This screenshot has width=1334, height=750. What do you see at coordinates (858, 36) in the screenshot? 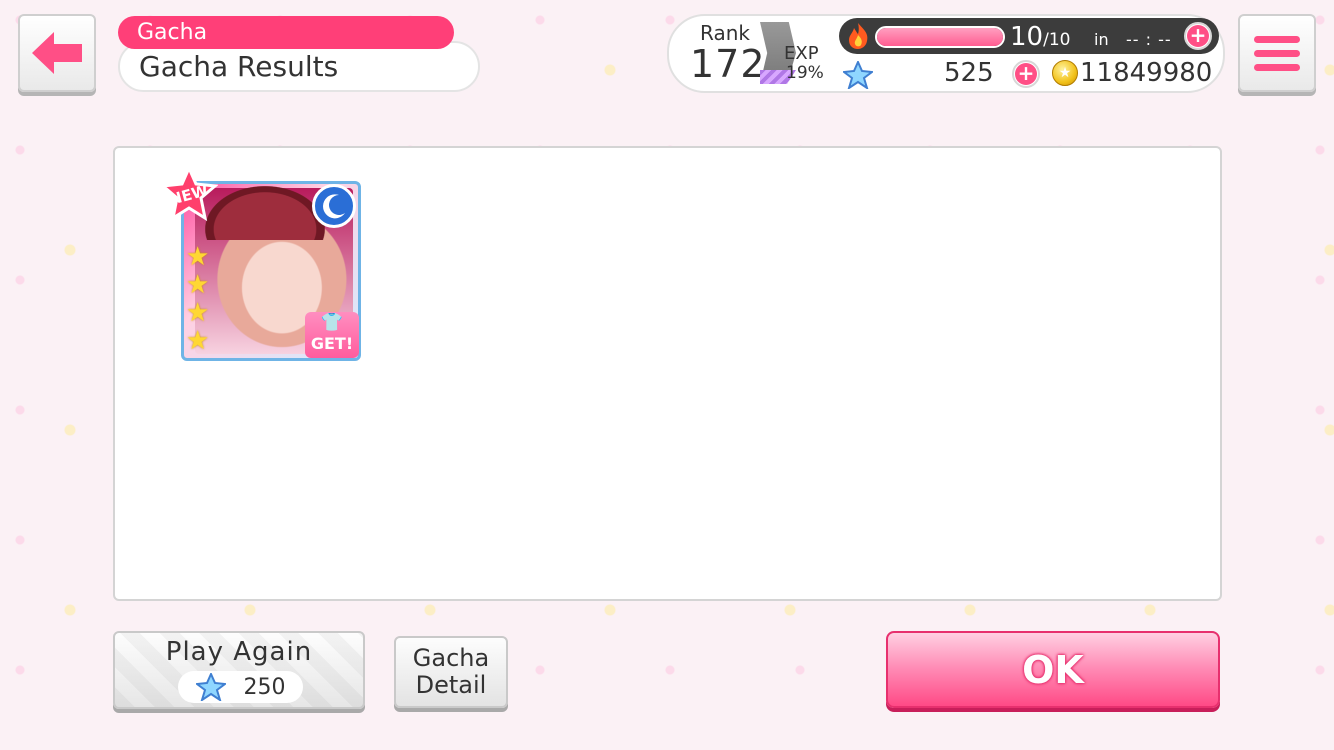
I see `flame-icon` at bounding box center [858, 36].